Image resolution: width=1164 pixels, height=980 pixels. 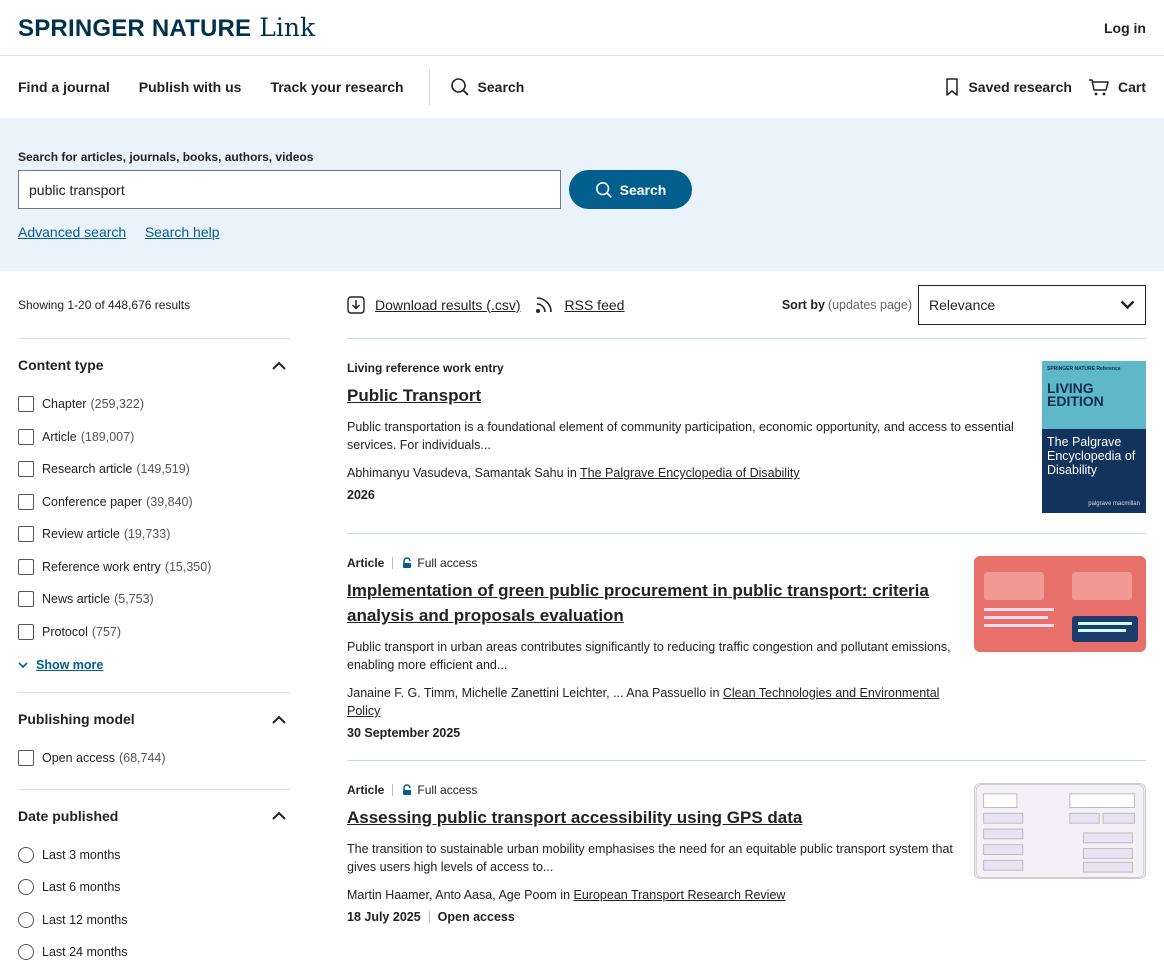 I want to click on top-header: SPRINGER NATURE Link Log in, so click(x=582, y=28).